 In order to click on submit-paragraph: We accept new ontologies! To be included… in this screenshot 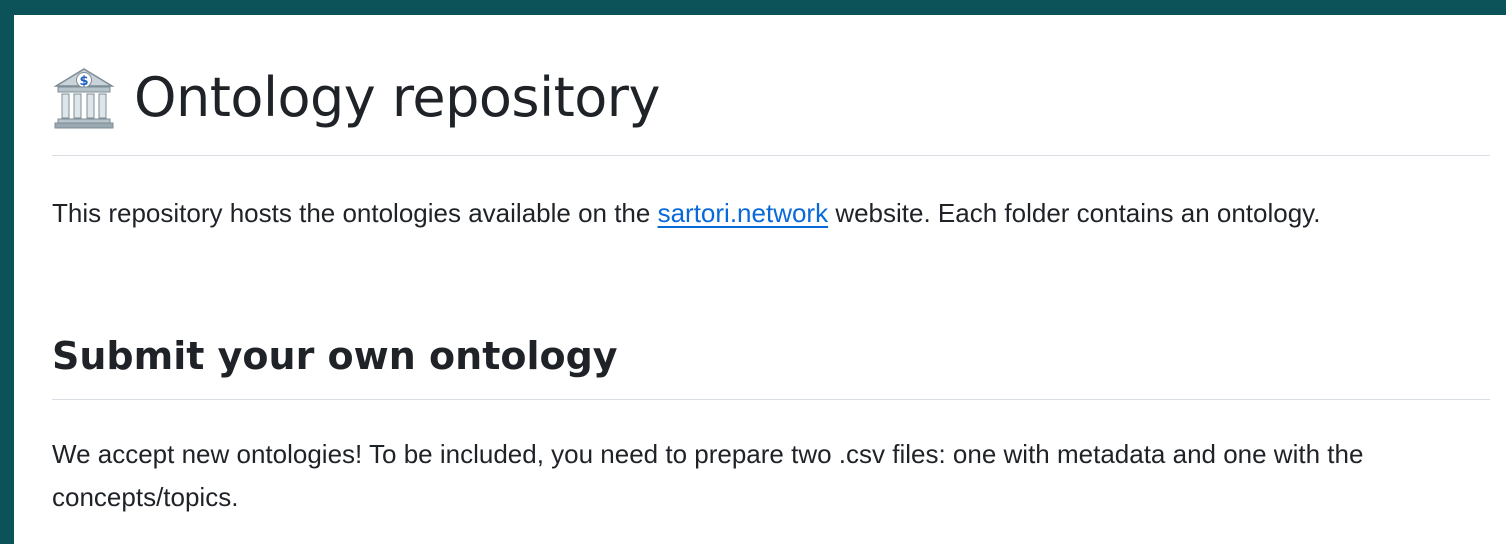, I will do `click(708, 475)`.